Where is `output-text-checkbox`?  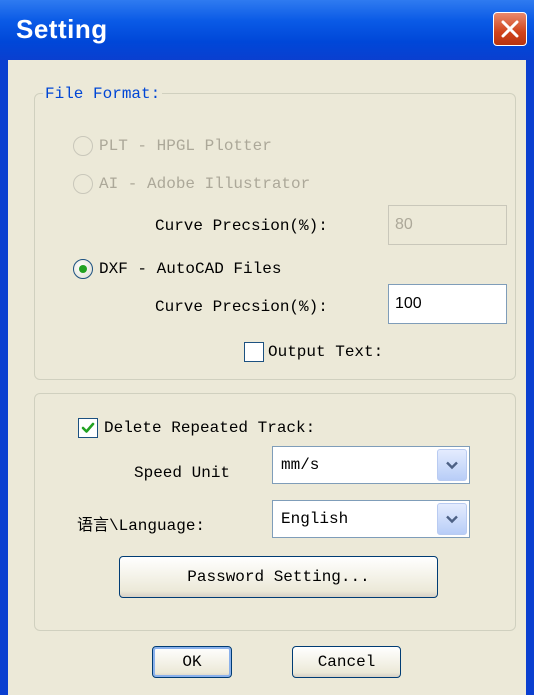 output-text-checkbox is located at coordinates (254, 352).